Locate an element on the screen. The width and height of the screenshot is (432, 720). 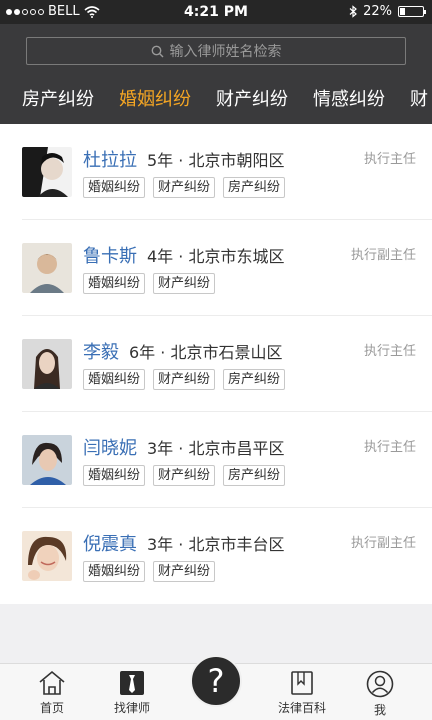
nav-find-lawyer: 找律师 is located at coordinates (132, 693).